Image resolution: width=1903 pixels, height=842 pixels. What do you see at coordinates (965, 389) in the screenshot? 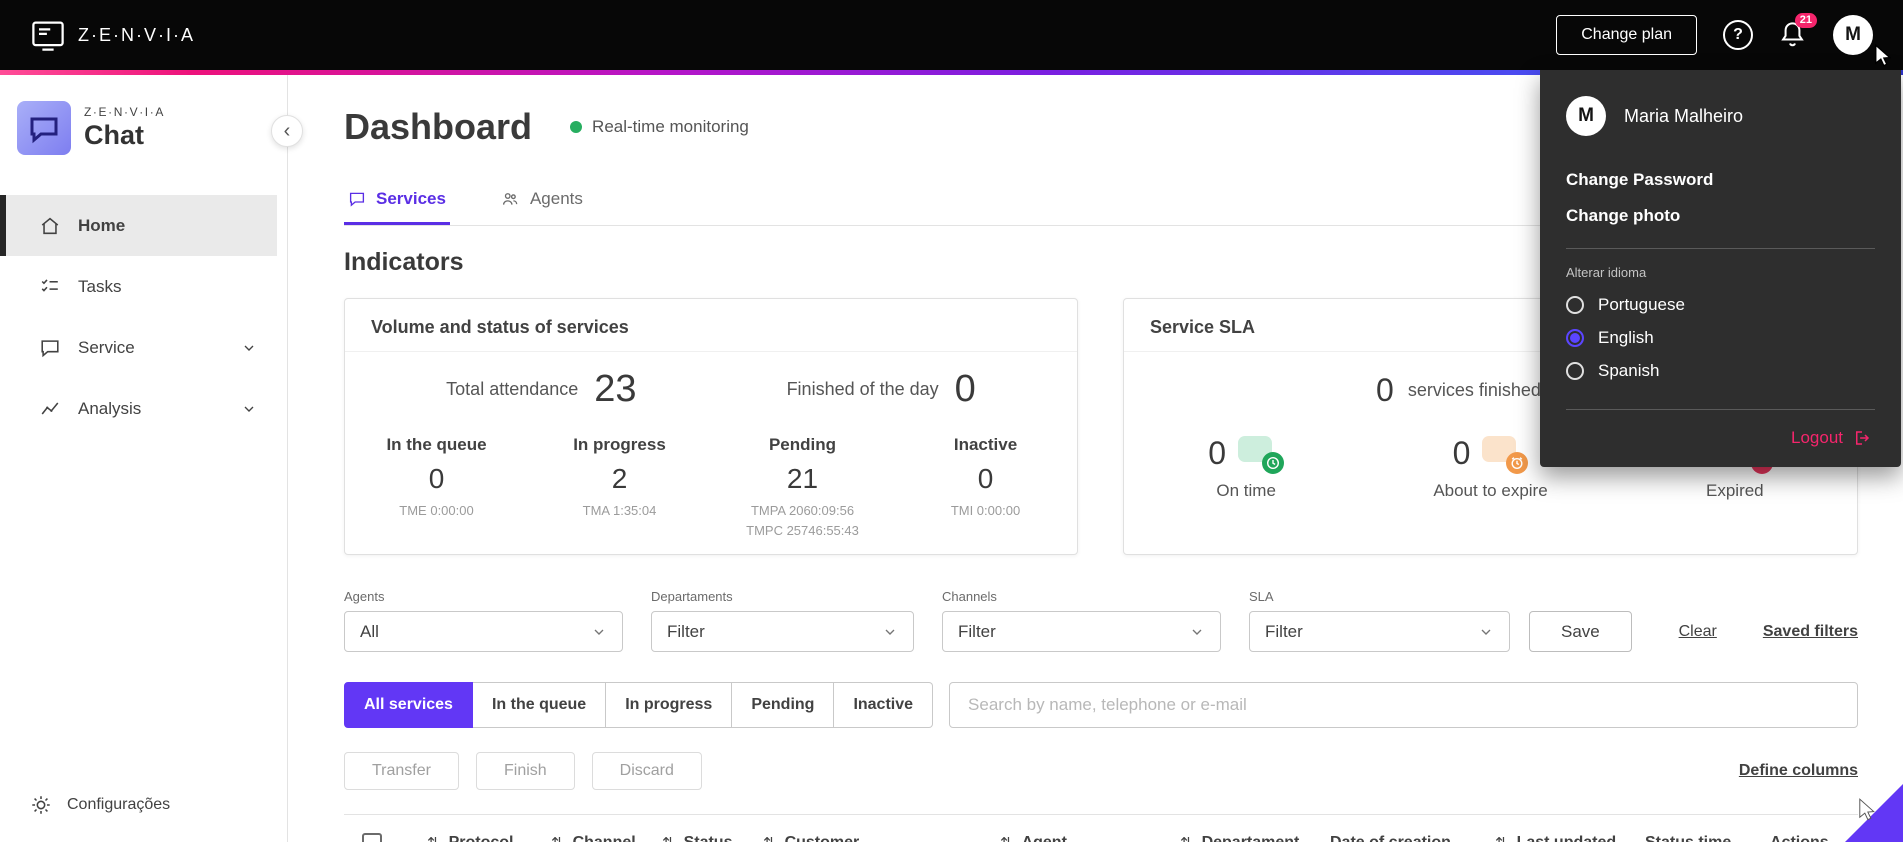
I see `summary-value: 0` at bounding box center [965, 389].